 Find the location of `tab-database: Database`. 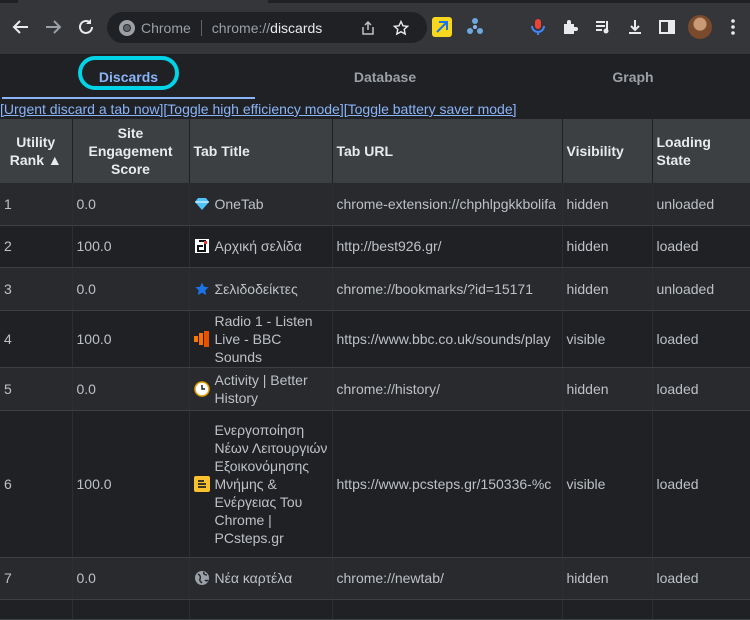

tab-database: Database is located at coordinates (385, 77).